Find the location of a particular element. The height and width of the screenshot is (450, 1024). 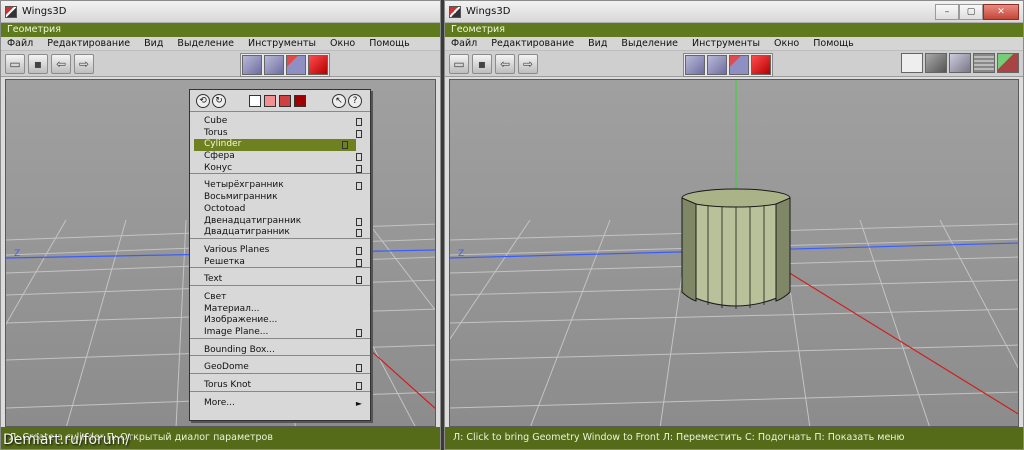

menu-item-label: Various Planes is located at coordinates (237, 249).